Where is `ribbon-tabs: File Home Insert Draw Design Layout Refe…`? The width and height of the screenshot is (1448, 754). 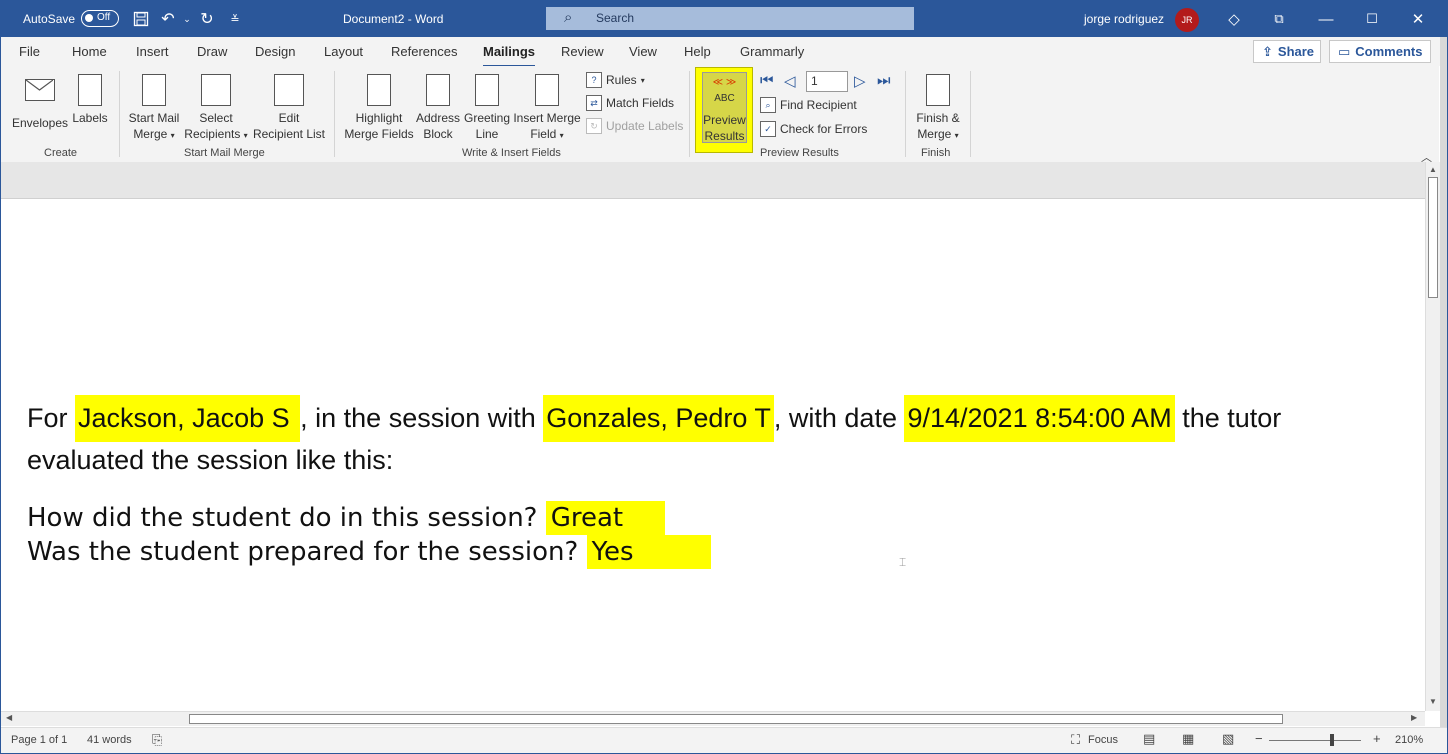
ribbon-tabs: File Home Insert Draw Design Layout Refe… is located at coordinates (724, 52).